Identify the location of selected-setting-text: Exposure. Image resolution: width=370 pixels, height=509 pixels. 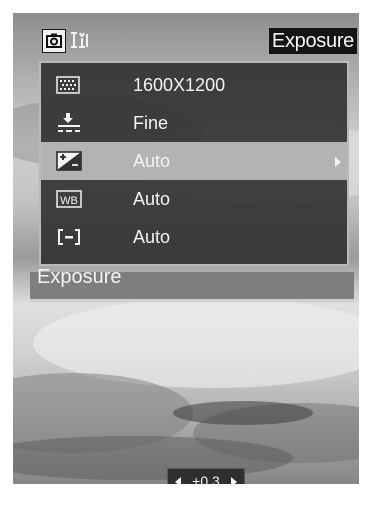
(79, 277).